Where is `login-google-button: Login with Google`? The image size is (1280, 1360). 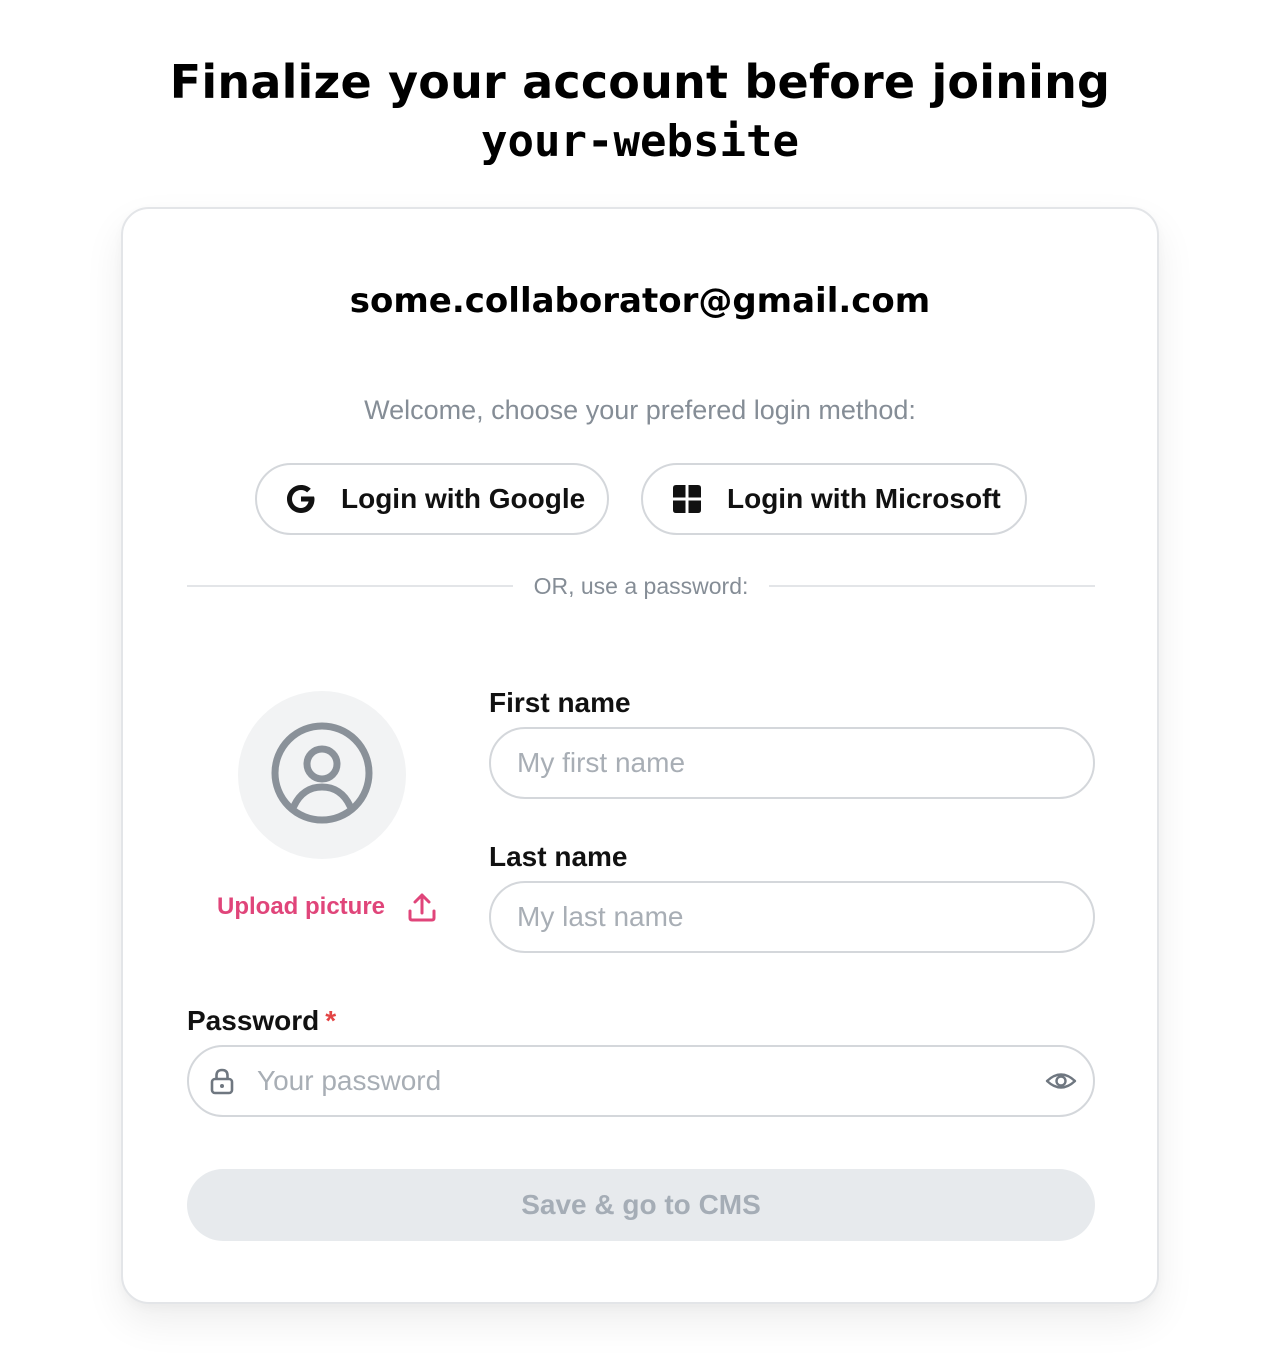
login-google-button: Login with Google is located at coordinates (432, 499).